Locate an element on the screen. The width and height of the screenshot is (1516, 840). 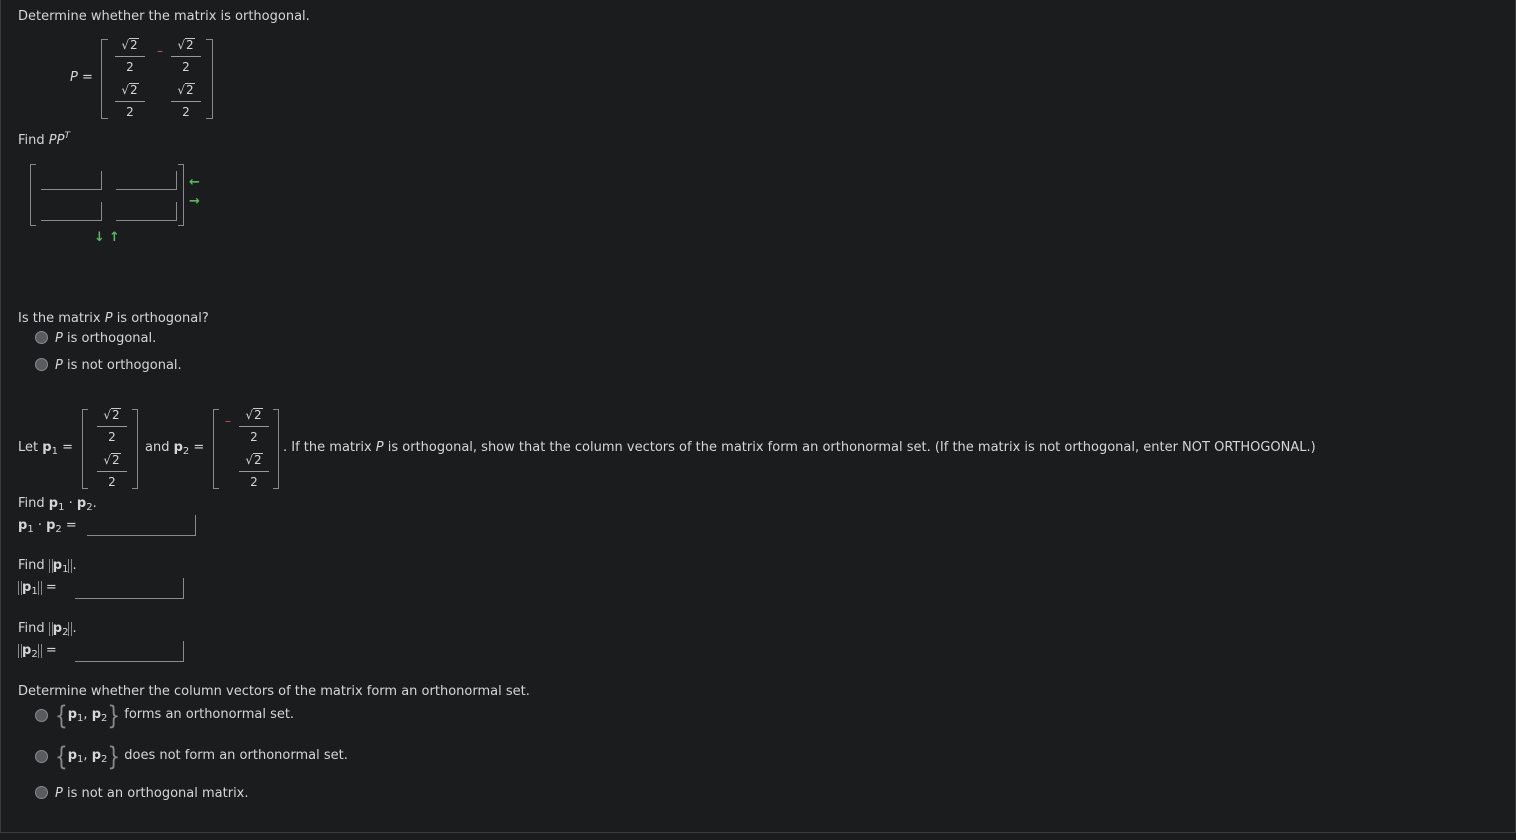
right-arrow-icon: → is located at coordinates (194, 201).